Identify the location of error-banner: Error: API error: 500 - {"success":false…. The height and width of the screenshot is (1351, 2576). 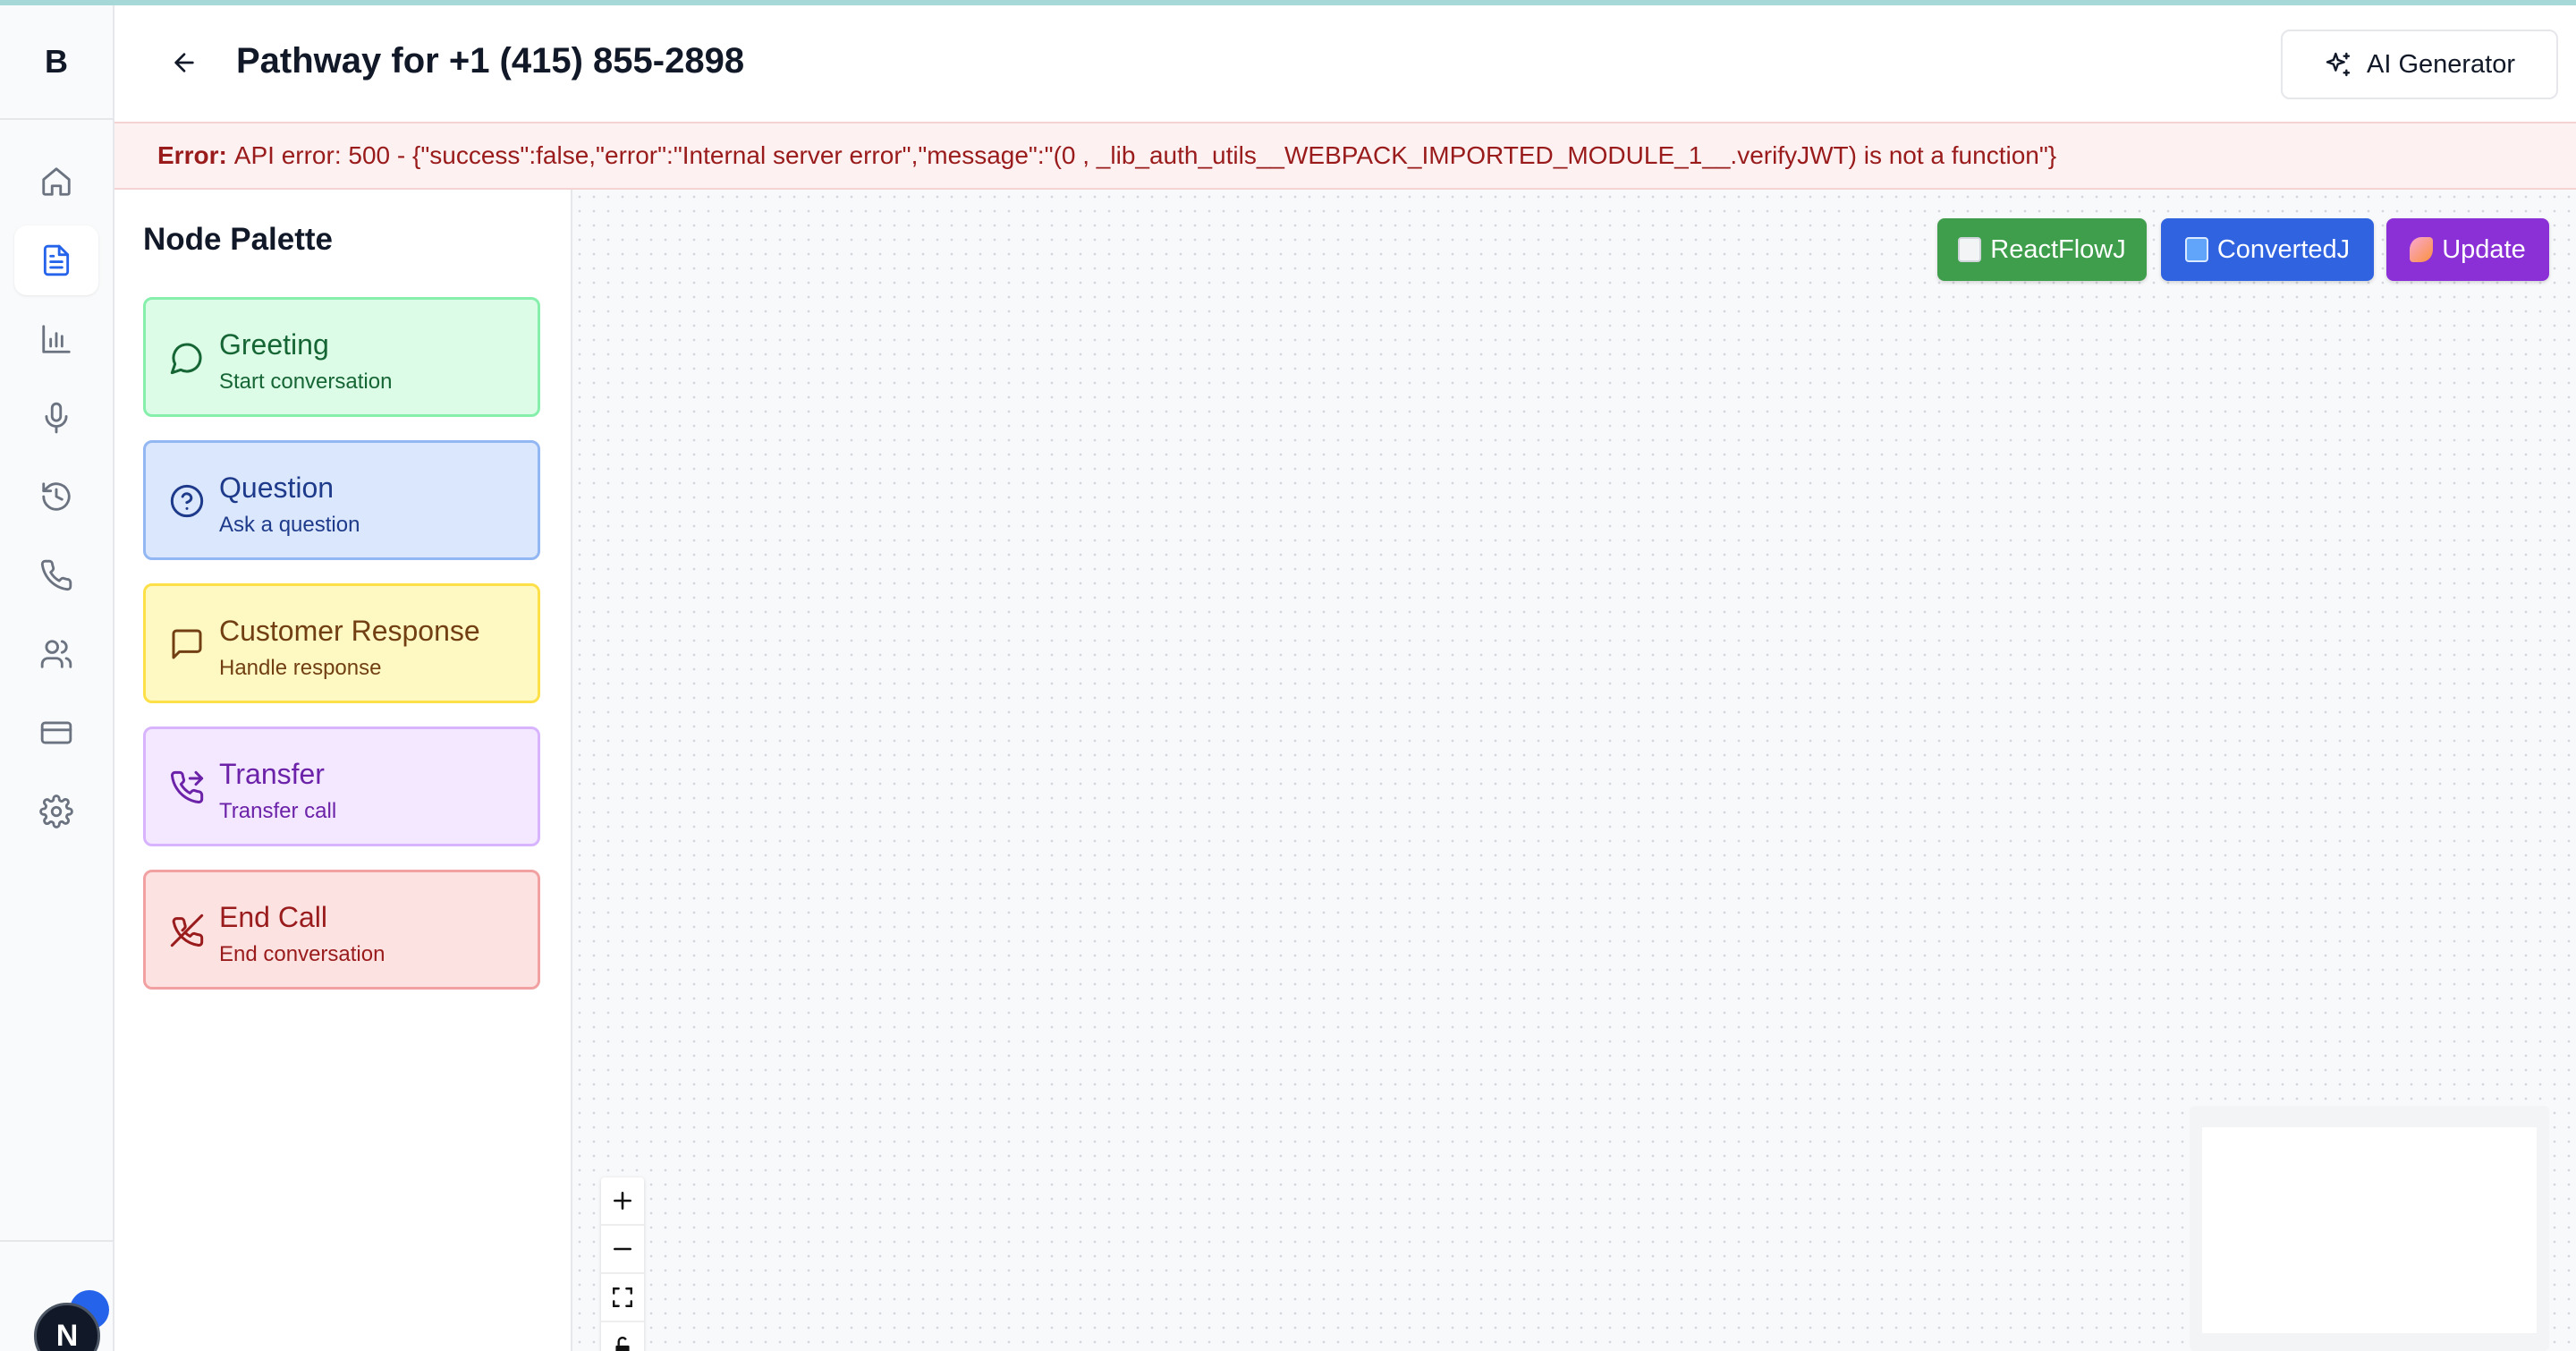
(1345, 156).